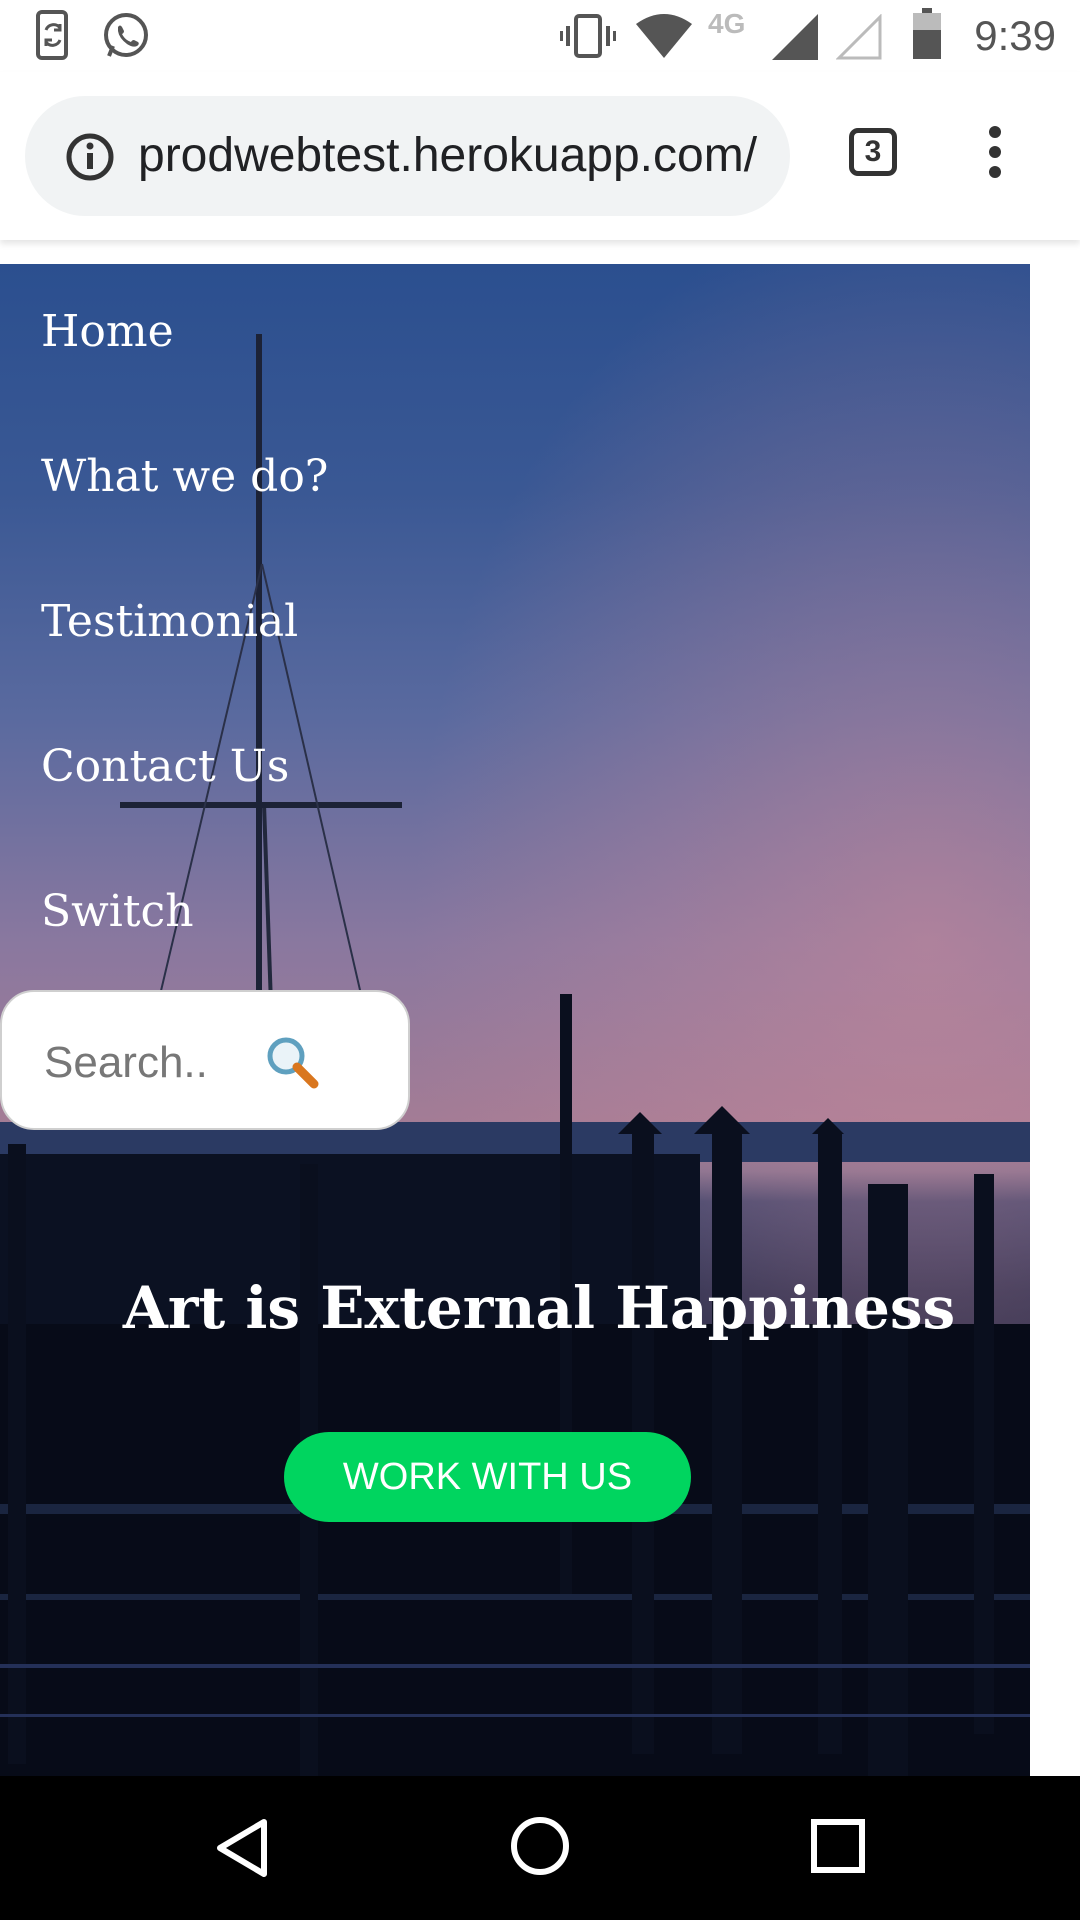  What do you see at coordinates (242, 1848) in the screenshot?
I see `back-icon` at bounding box center [242, 1848].